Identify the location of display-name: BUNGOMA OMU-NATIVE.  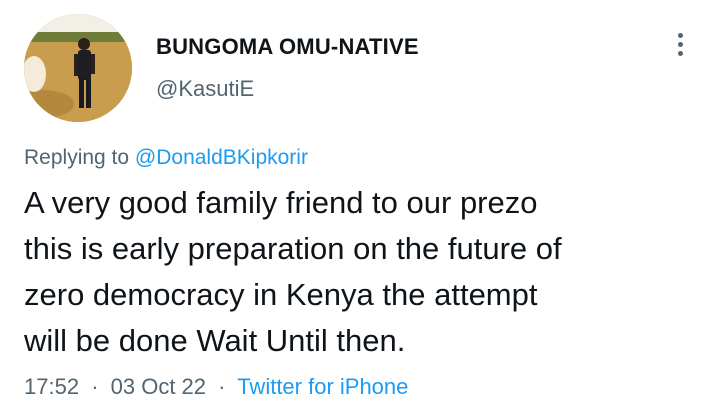
(287, 47).